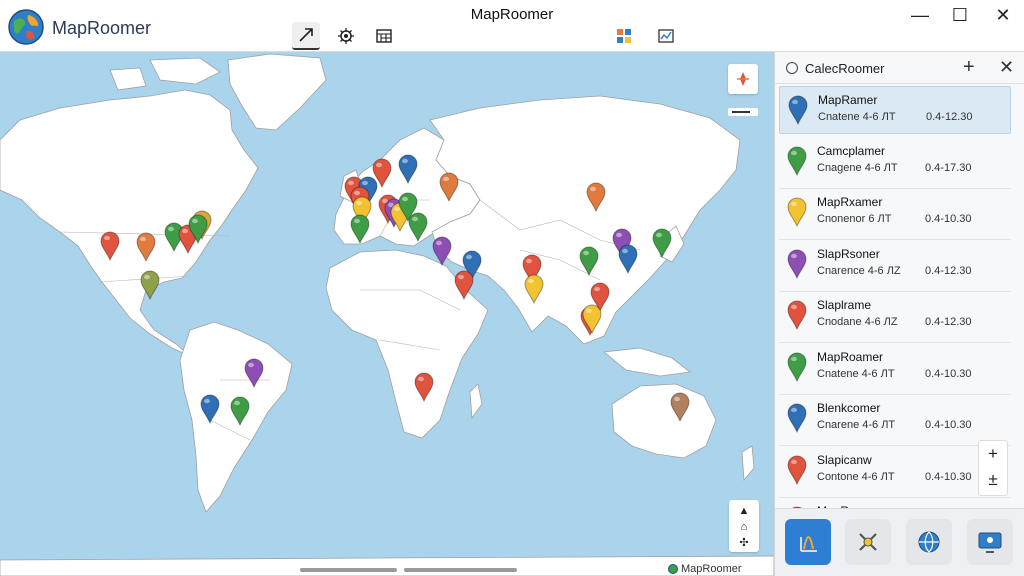 This screenshot has height=576, width=1024. What do you see at coordinates (856, 373) in the screenshot?
I see `location-subtitle: Cnatene 4-6 ЛТ` at bounding box center [856, 373].